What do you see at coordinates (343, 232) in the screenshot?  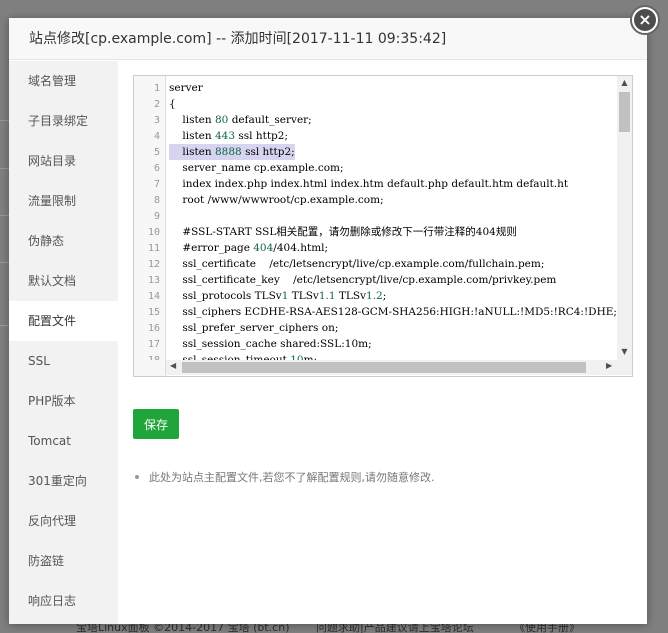 I see `code-text: #SSL-START SSL相关配置，请勿删除或修改下一行带注释的404规则` at bounding box center [343, 232].